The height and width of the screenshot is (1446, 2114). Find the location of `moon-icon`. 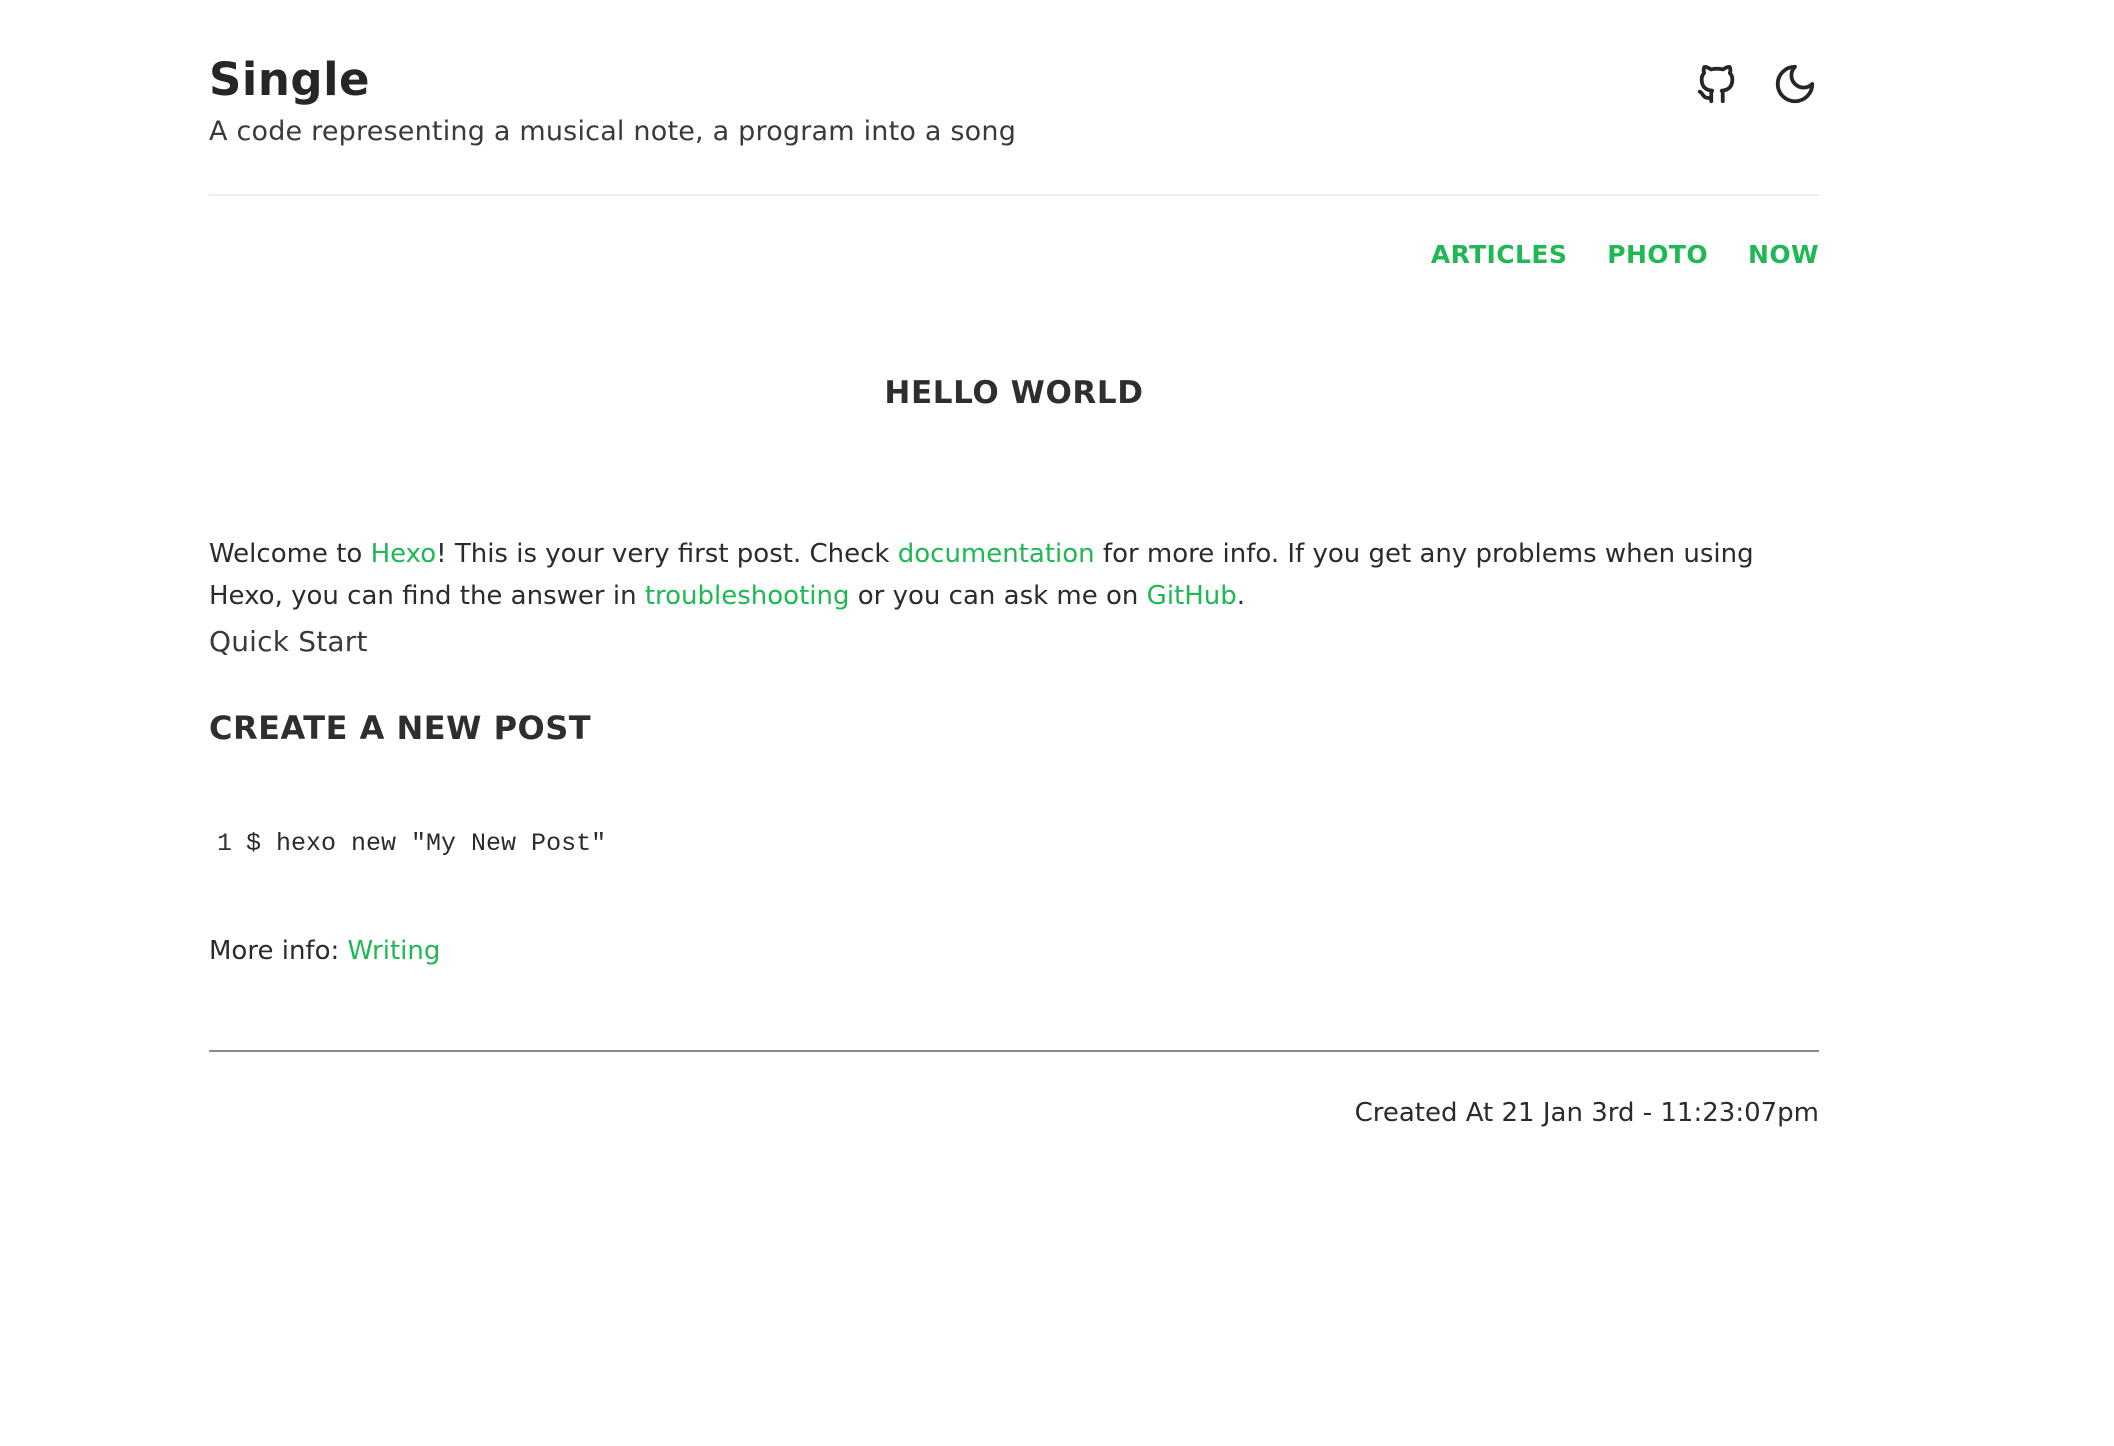

moon-icon is located at coordinates (1795, 84).